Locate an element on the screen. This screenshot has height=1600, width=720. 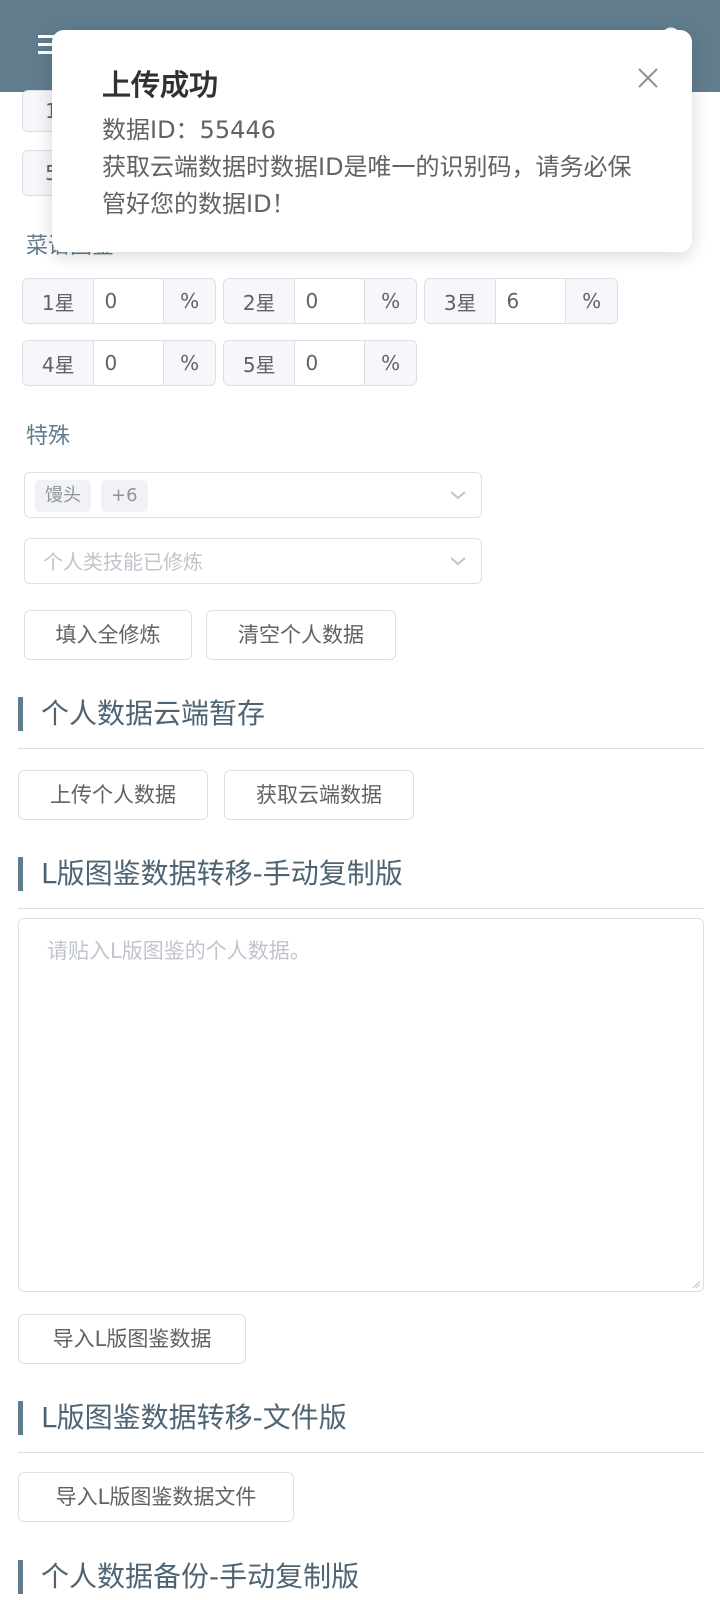
resize-handle-icon is located at coordinates (696, 1284).